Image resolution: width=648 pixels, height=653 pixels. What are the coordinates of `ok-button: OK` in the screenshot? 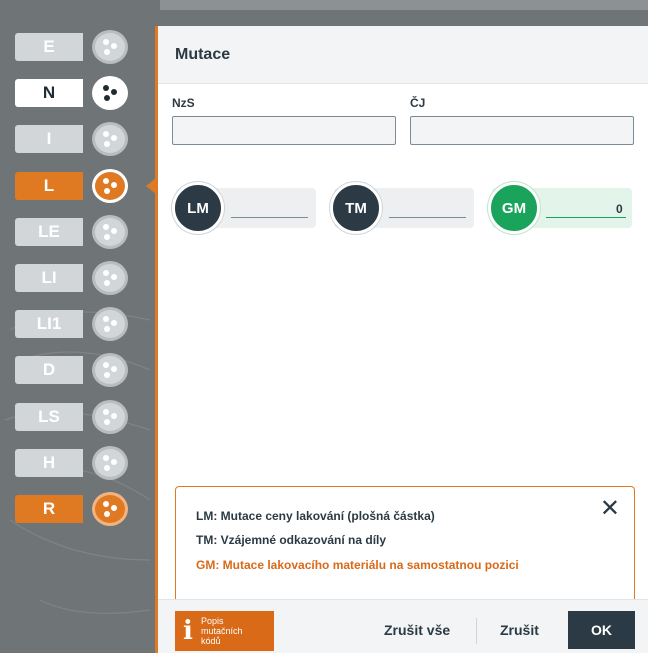 It's located at (601, 630).